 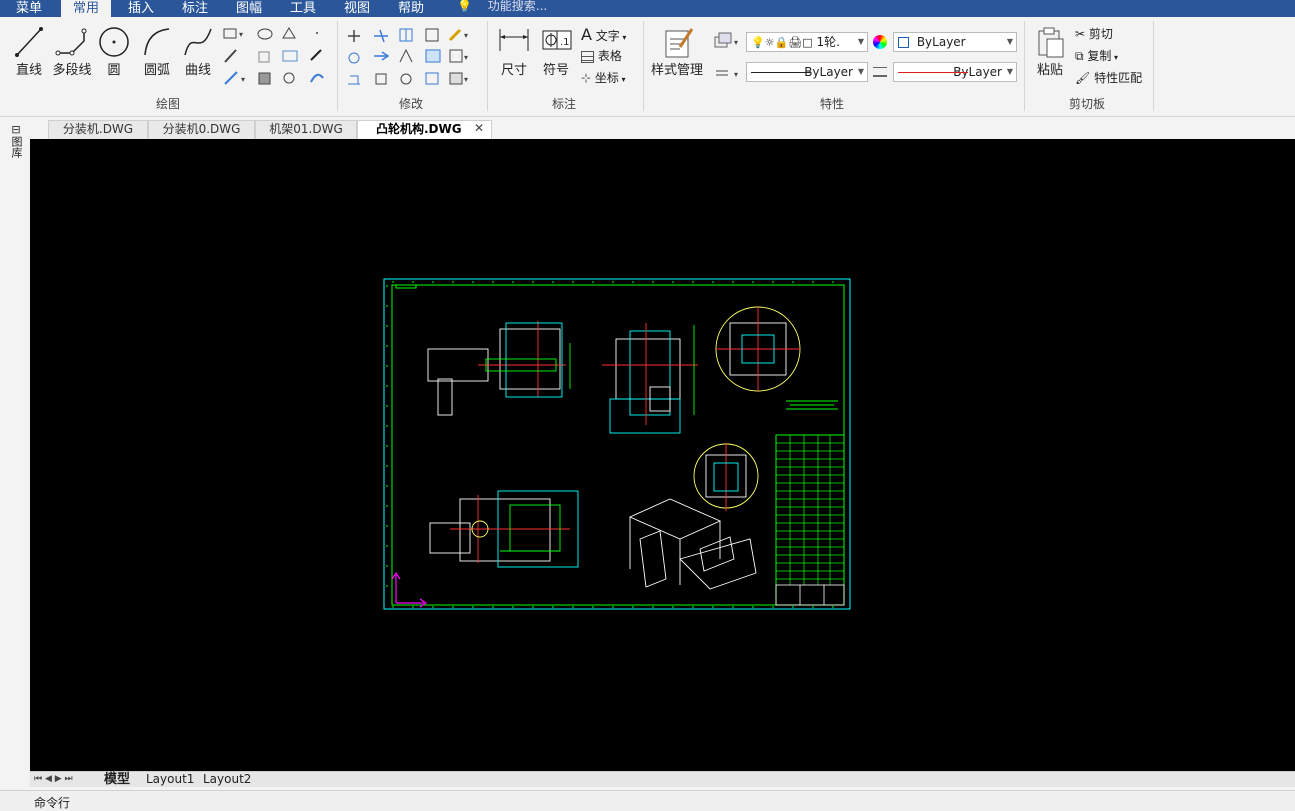 I want to click on dimension-icon, so click(x=514, y=40).